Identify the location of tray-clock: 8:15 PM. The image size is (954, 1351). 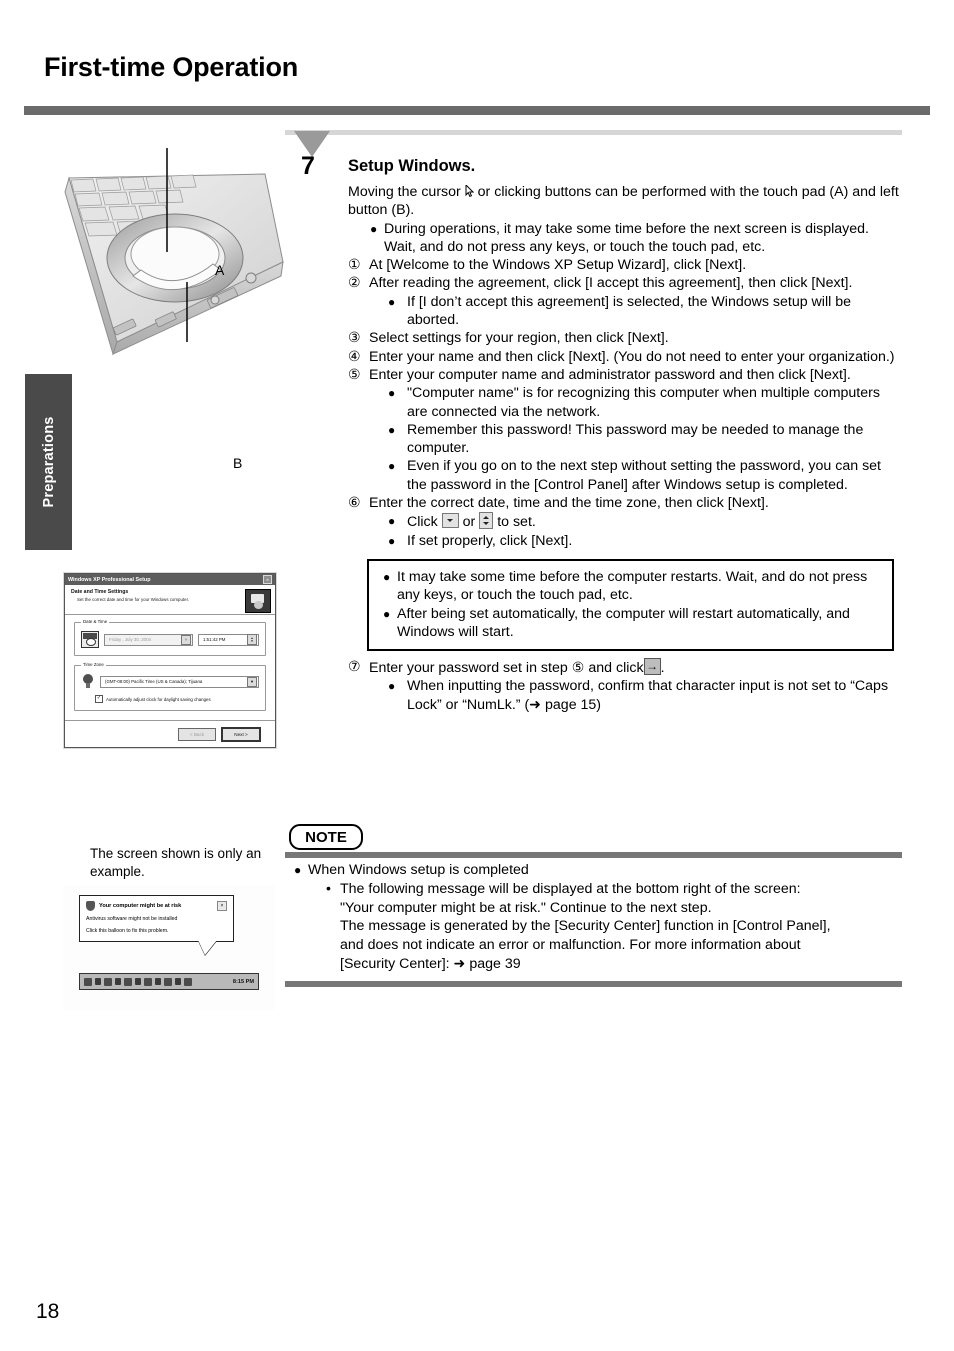
(243, 981).